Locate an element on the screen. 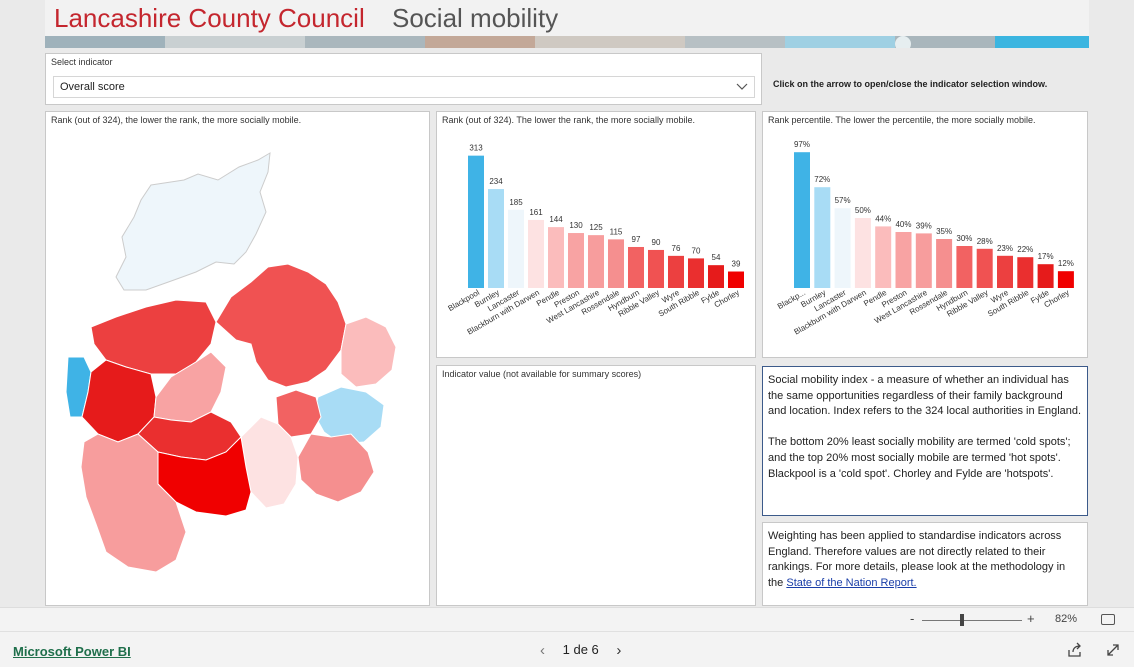 This screenshot has height=667, width=1134. map-region-ribble-valley is located at coordinates (281, 325).